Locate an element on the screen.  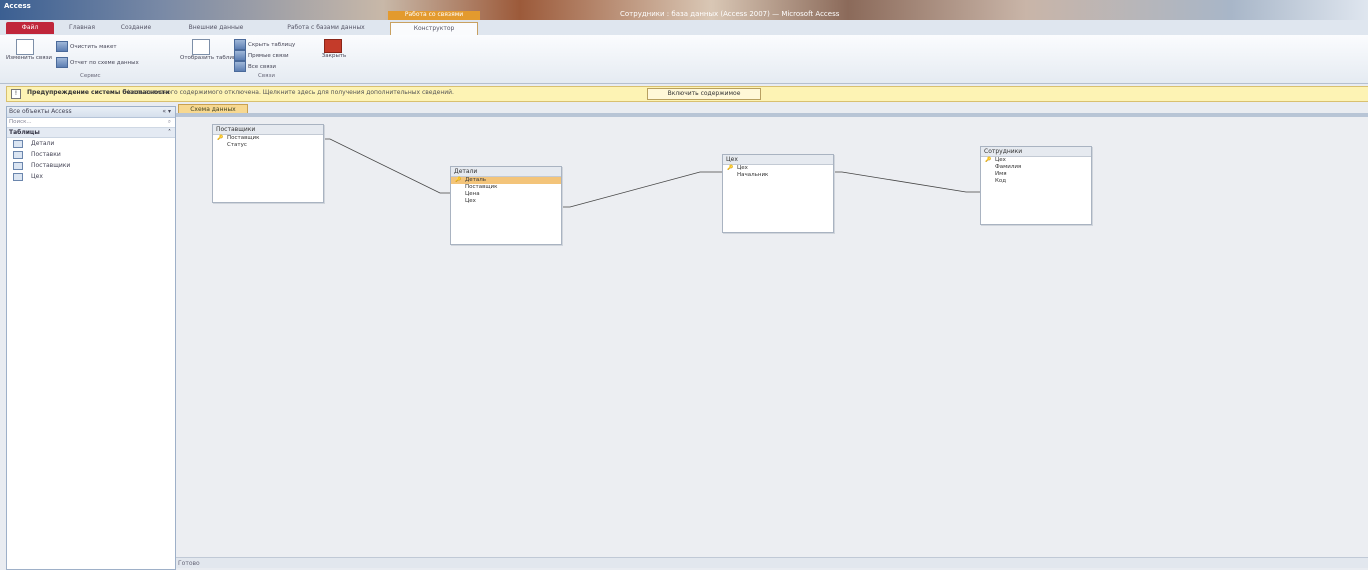
field-list-title: Сотрудники is located at coordinates (1036, 152).